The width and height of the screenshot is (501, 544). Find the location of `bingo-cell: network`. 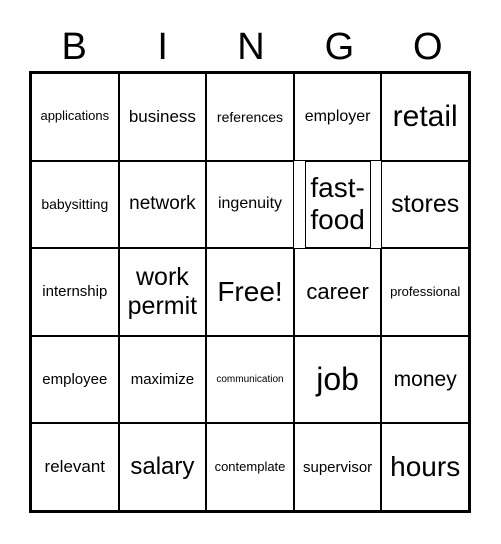

bingo-cell: network is located at coordinates (162, 204).